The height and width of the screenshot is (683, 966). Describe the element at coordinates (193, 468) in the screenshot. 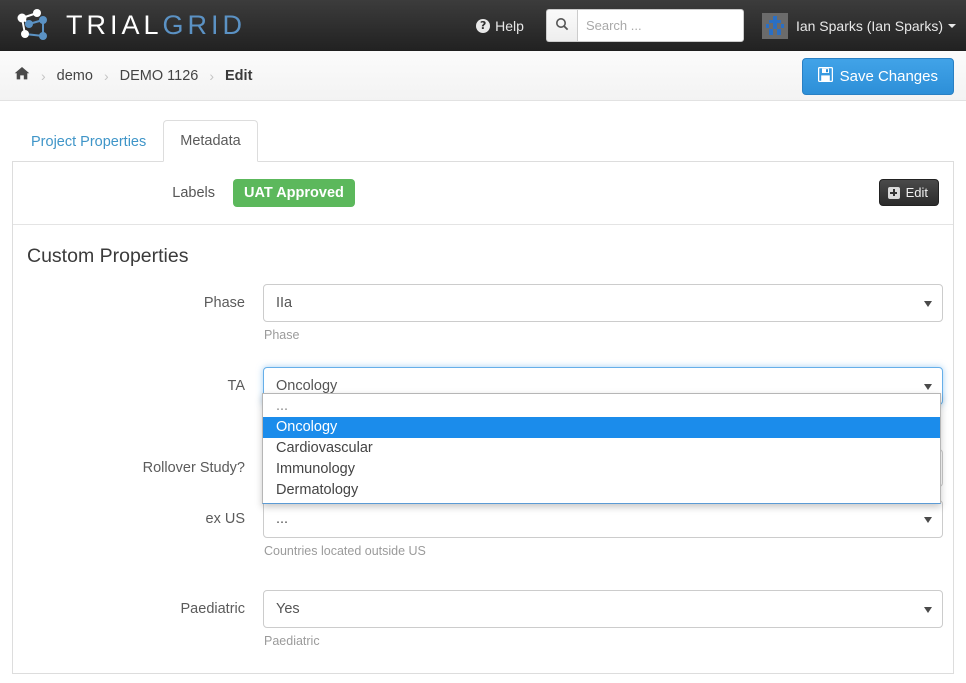

I see `field-label-rollover-study: Rollover Study?` at that location.